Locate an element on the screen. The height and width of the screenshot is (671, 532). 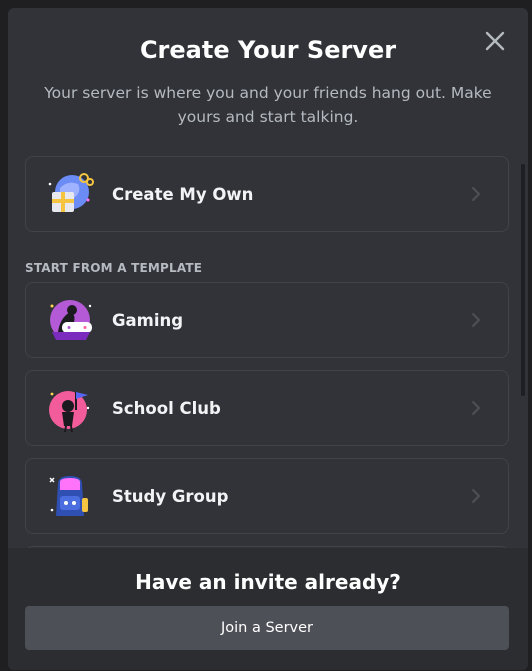
study-group-icon is located at coordinates (70, 496).